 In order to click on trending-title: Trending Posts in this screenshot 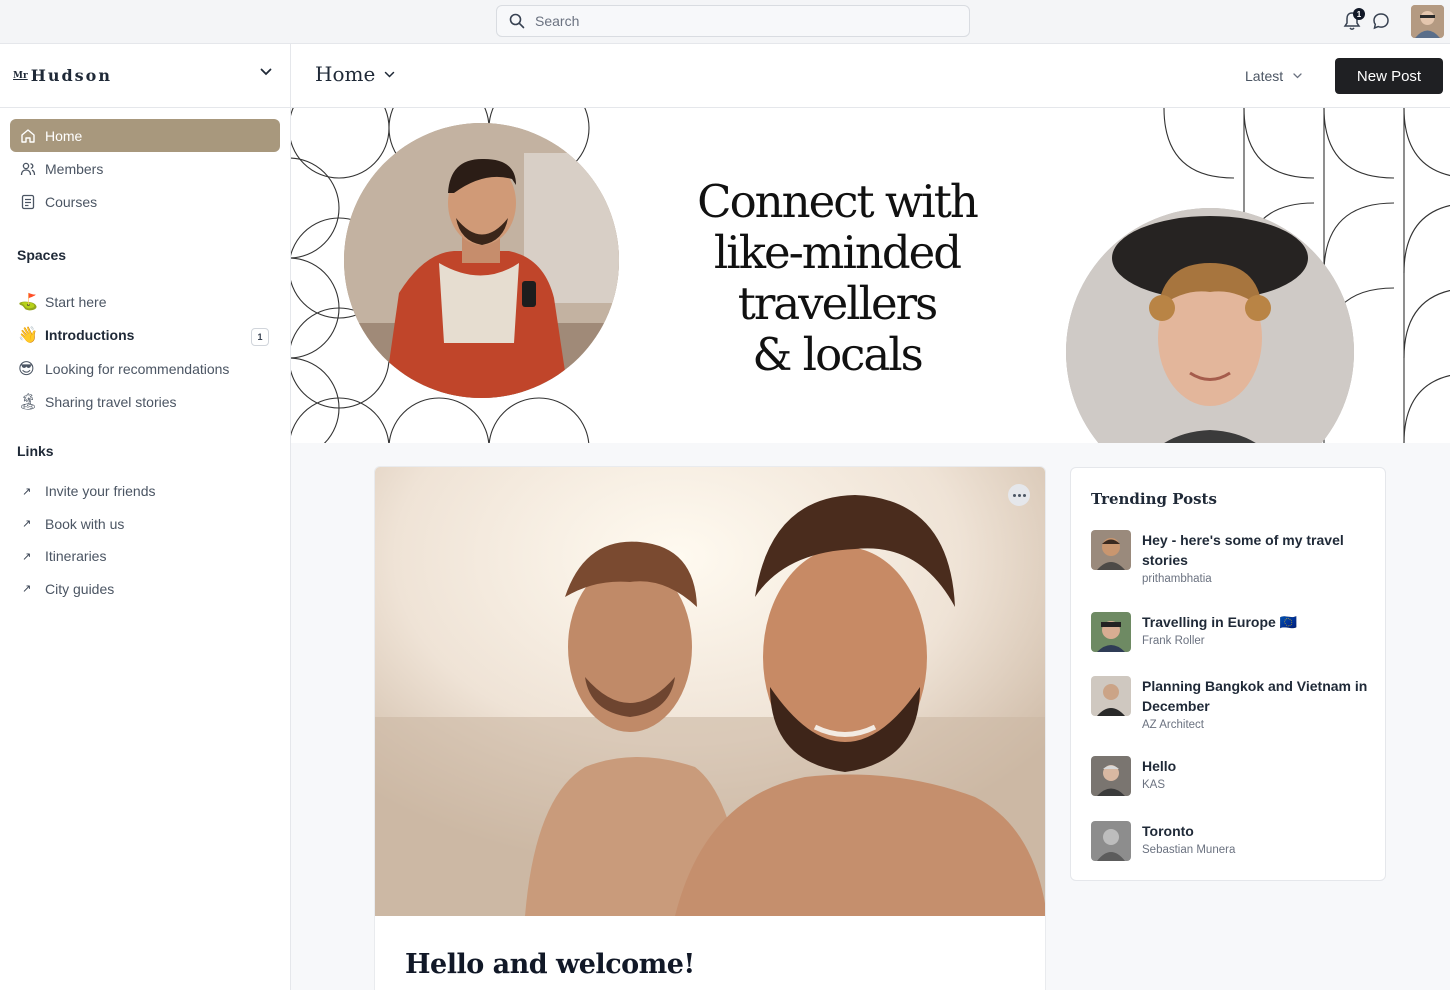, I will do `click(1154, 499)`.